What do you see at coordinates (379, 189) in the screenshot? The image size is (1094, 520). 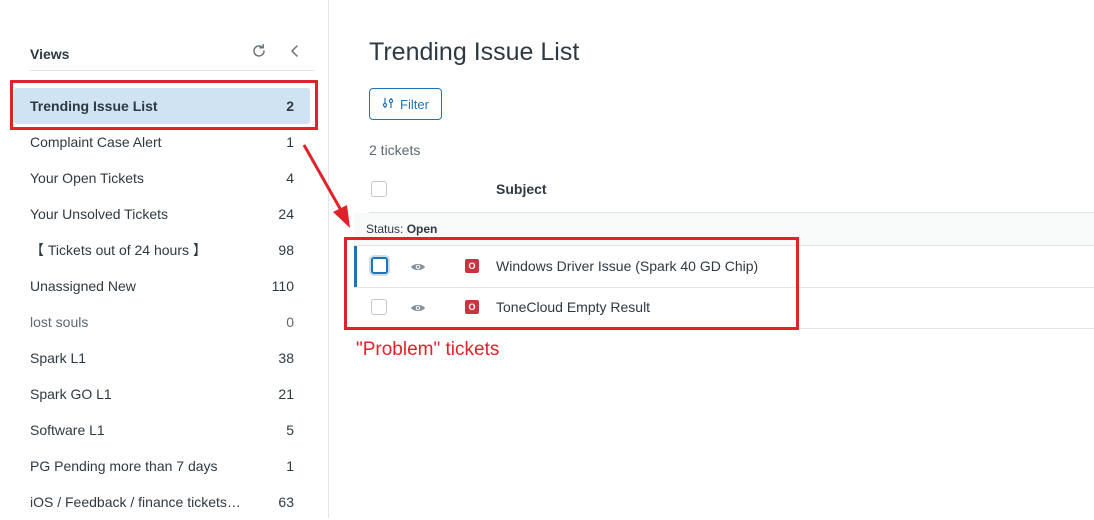 I see `select-all-checkbox` at bounding box center [379, 189].